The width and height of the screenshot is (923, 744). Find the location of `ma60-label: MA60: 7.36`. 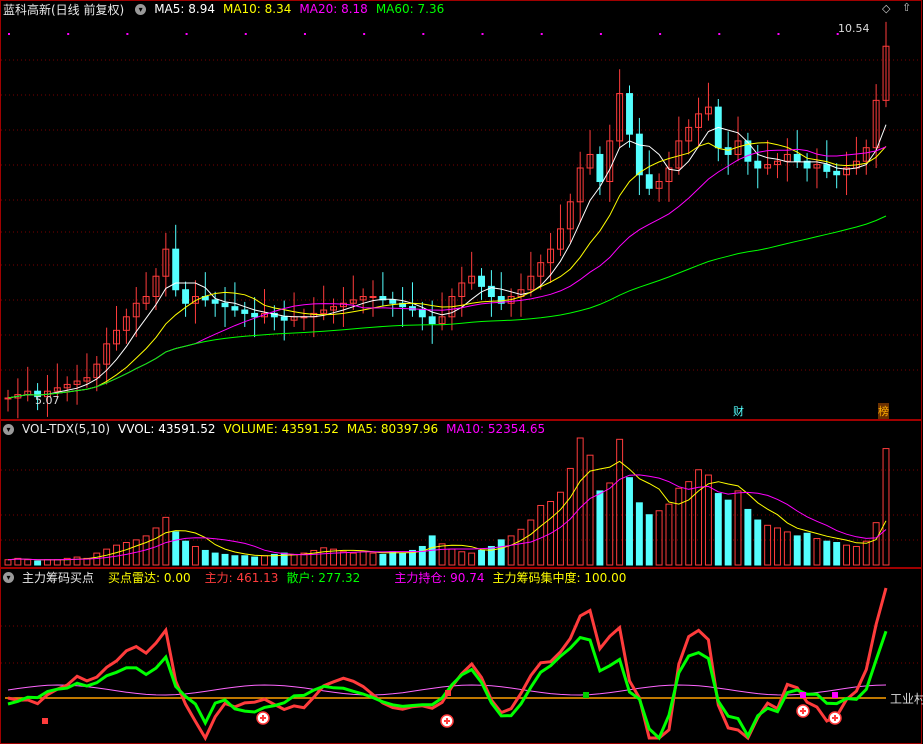

ma60-label: MA60: 7.36 is located at coordinates (410, 9).